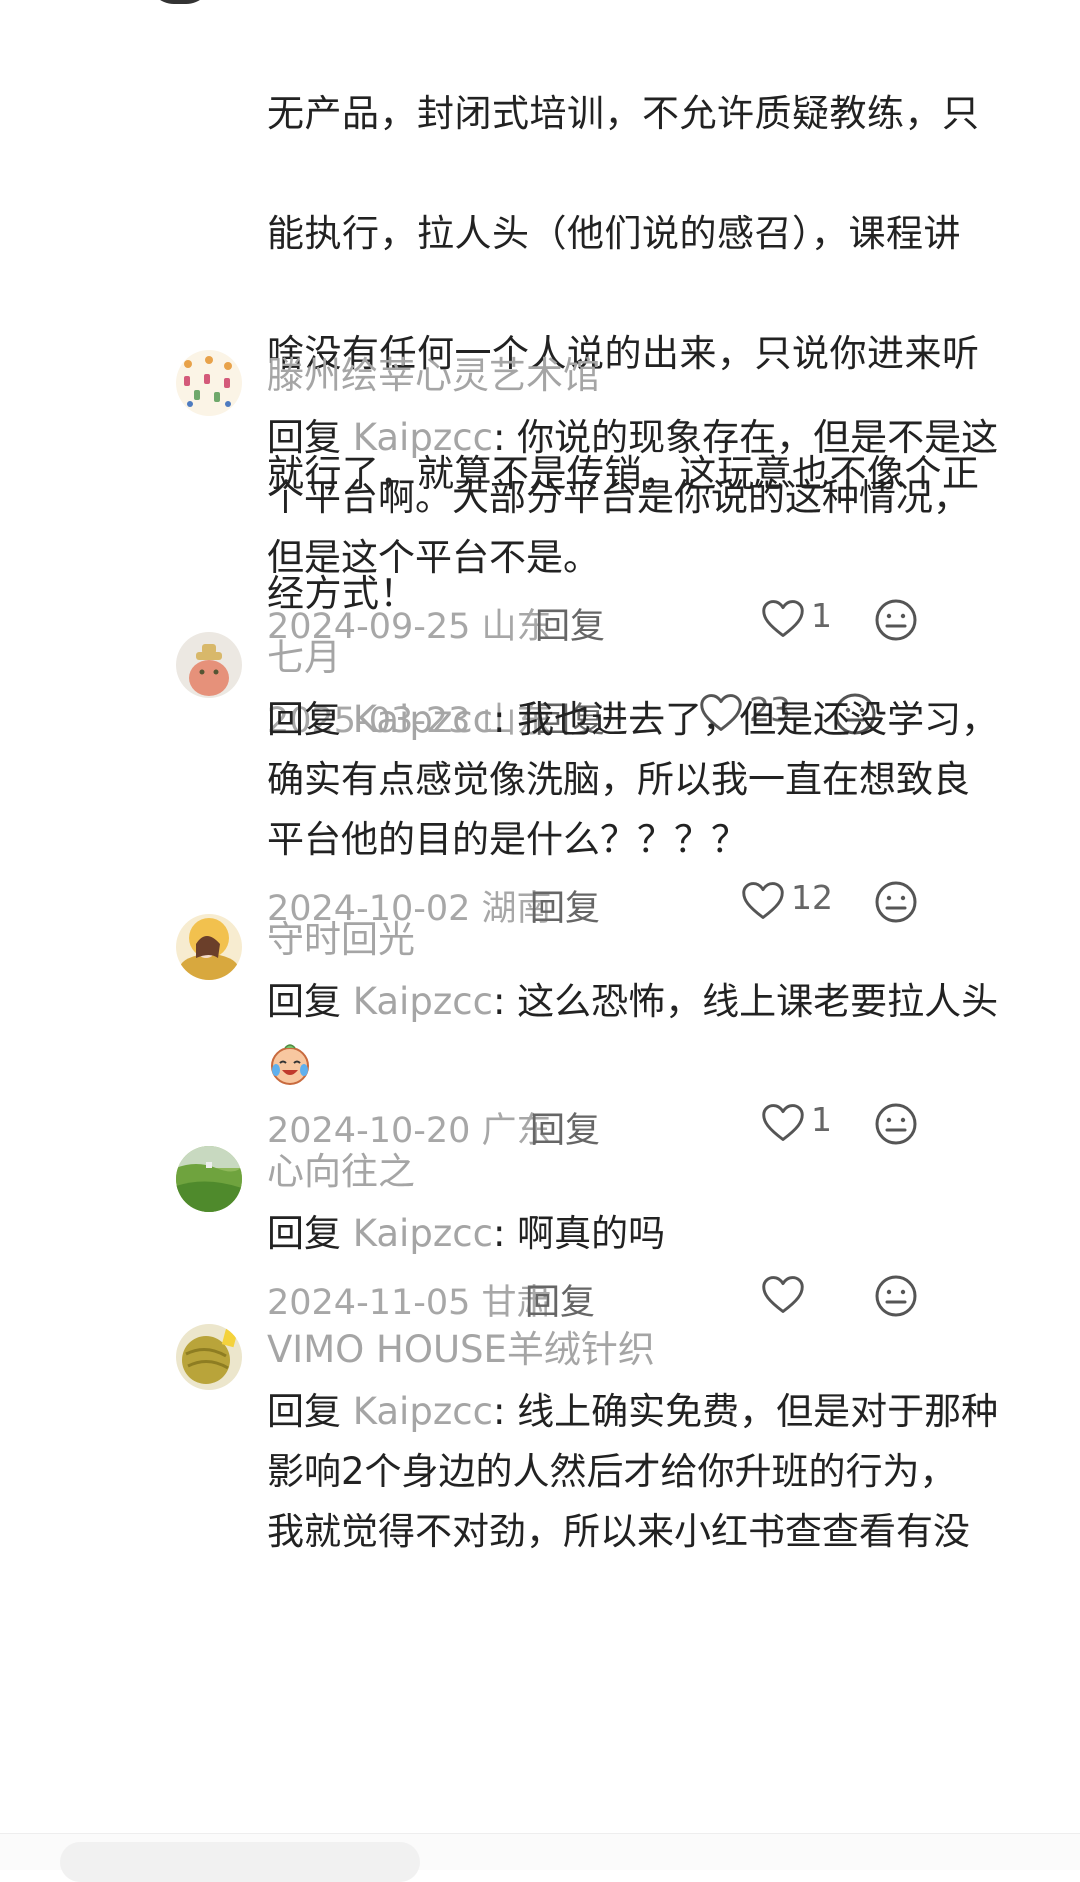 Image resolution: width=1080 pixels, height=1882 pixels. Describe the element at coordinates (612, 1471) in the screenshot. I see `reply-text-line: 影响2个身边的人然后才给你升班的行为，` at that location.